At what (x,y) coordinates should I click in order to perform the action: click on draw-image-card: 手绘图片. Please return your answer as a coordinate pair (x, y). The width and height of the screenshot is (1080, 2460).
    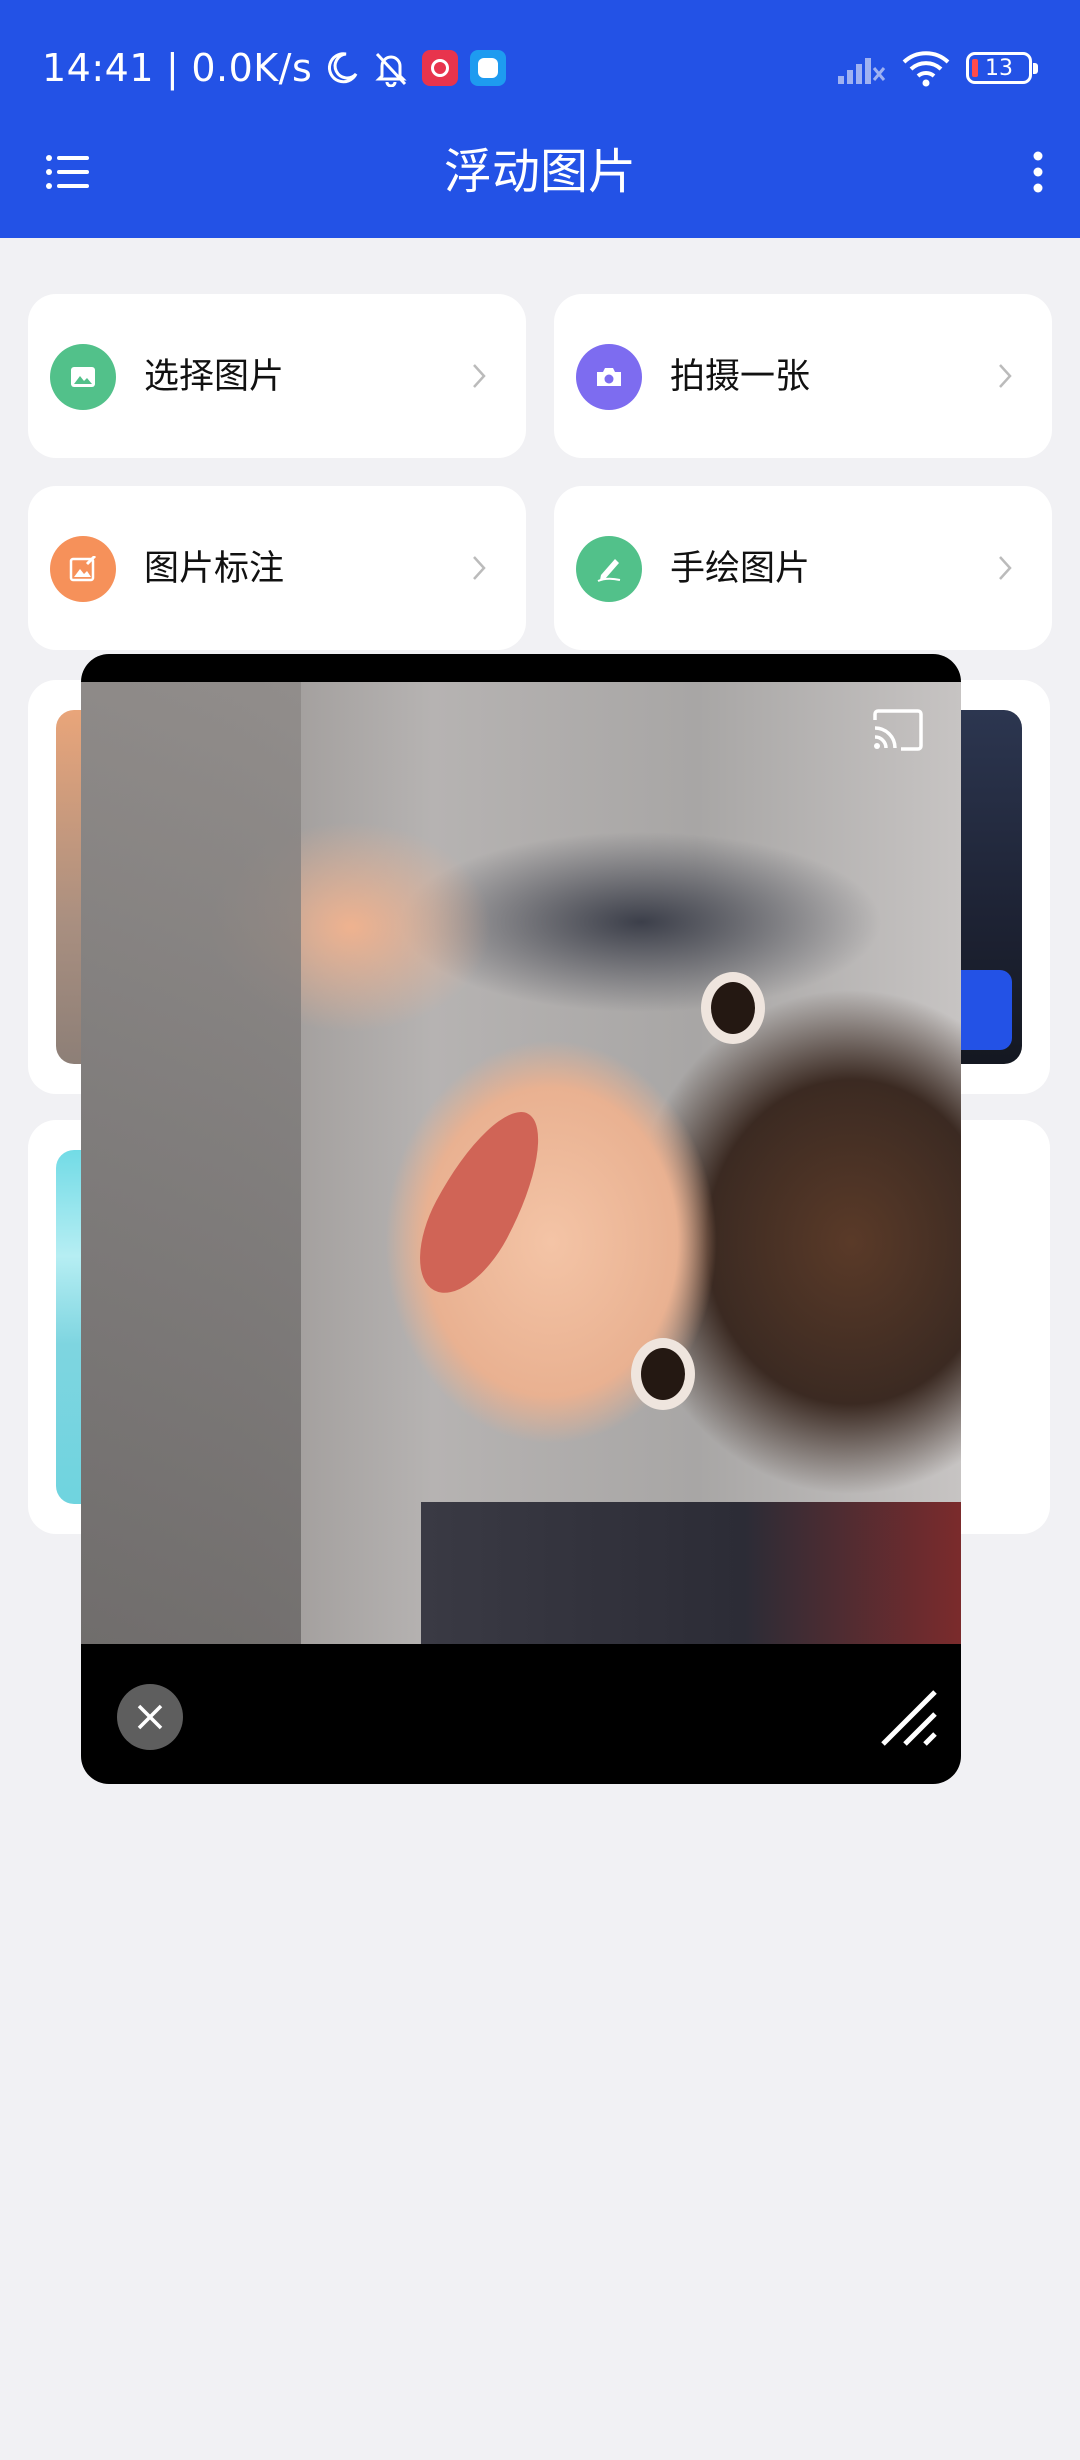
    Looking at the image, I should click on (803, 568).